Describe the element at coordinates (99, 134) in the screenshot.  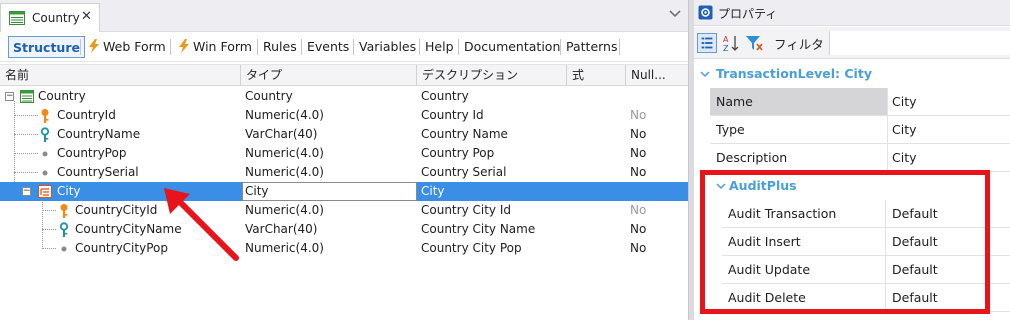
I see `cell-name: CountryName` at that location.